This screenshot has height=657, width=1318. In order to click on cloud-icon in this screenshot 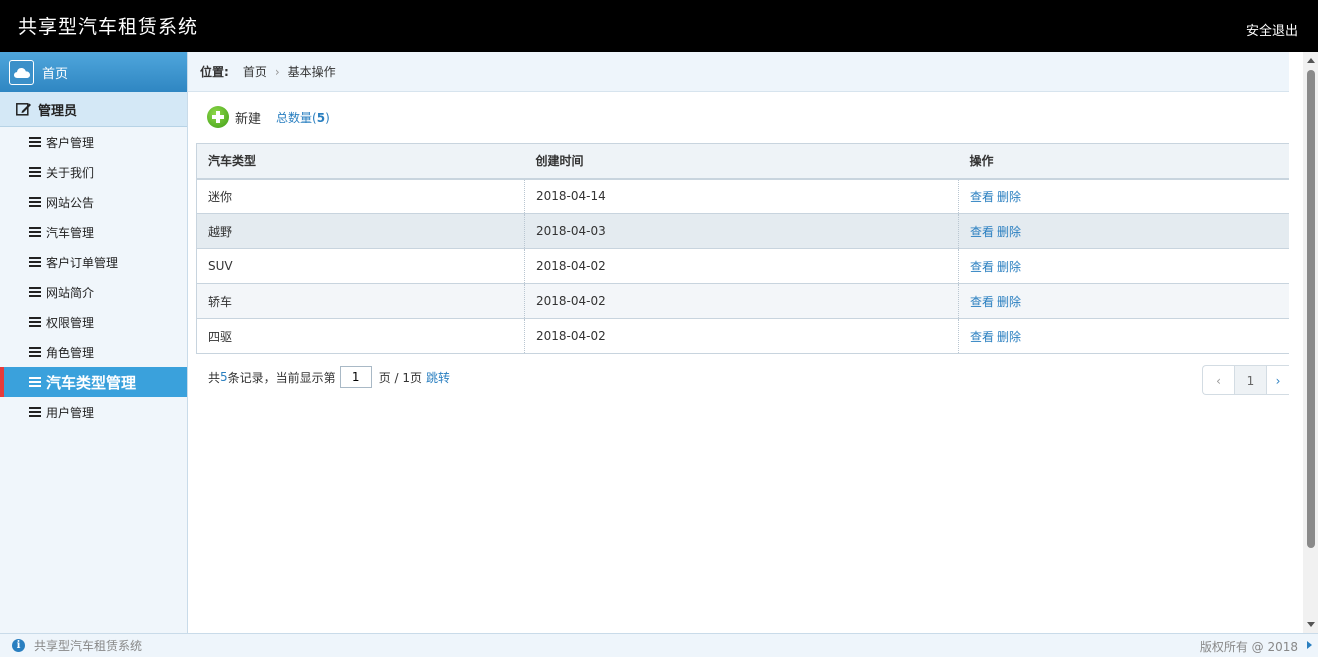, I will do `click(21, 72)`.